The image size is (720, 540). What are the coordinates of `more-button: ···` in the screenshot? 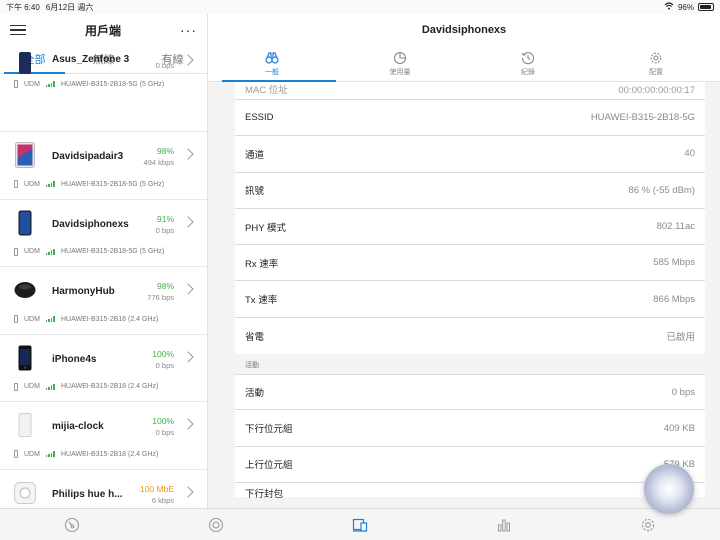 It's located at (188, 30).